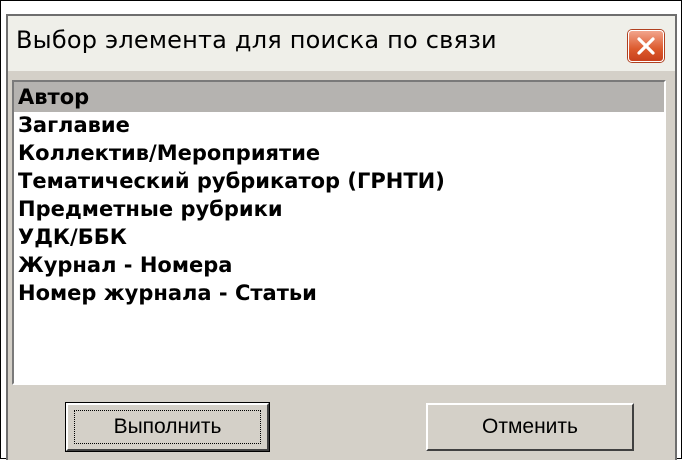 This screenshot has height=460, width=682. I want to click on title-bar: Выбор элемента для поиска по связи, so click(341, 43).